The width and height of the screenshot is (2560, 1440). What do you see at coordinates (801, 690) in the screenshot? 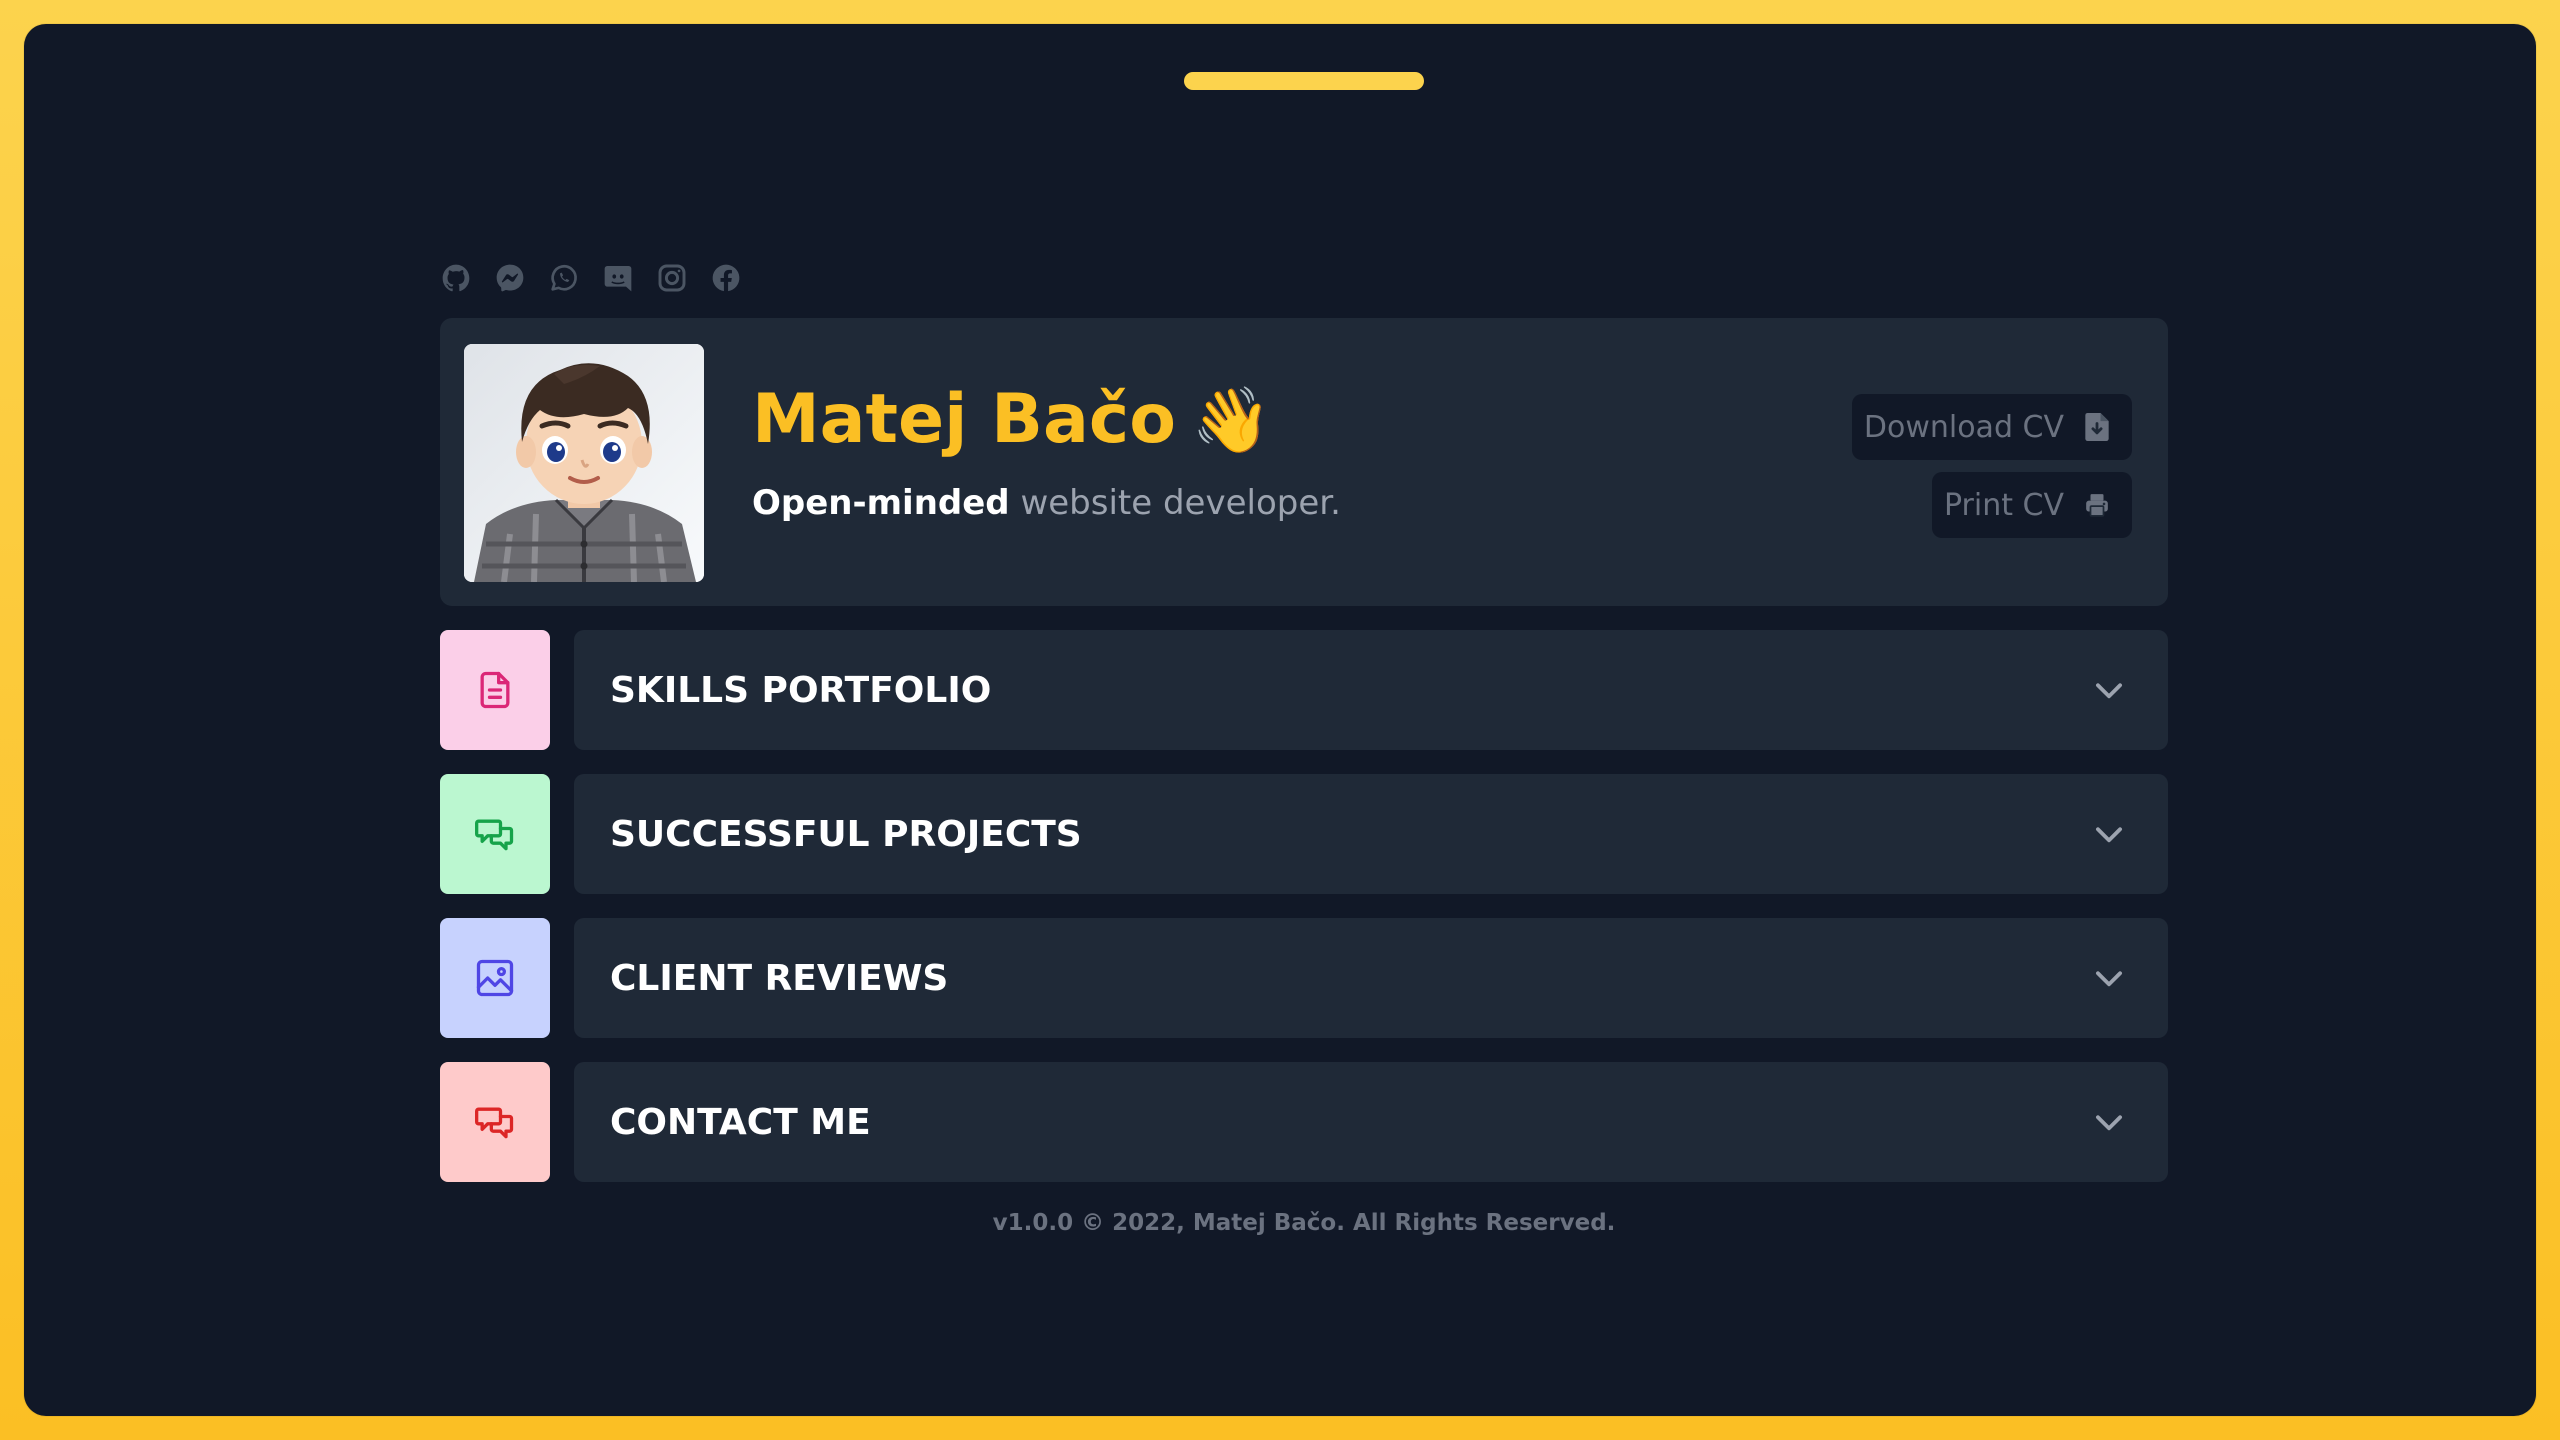
I see `section-title: SKILLS PORTFOLIO` at bounding box center [801, 690].